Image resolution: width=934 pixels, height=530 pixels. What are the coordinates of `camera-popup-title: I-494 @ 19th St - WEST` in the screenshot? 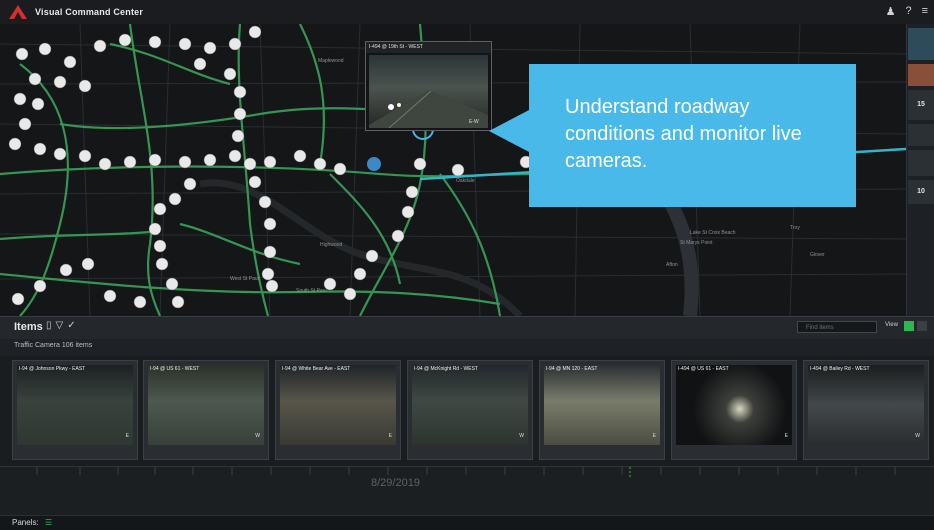 It's located at (428, 47).